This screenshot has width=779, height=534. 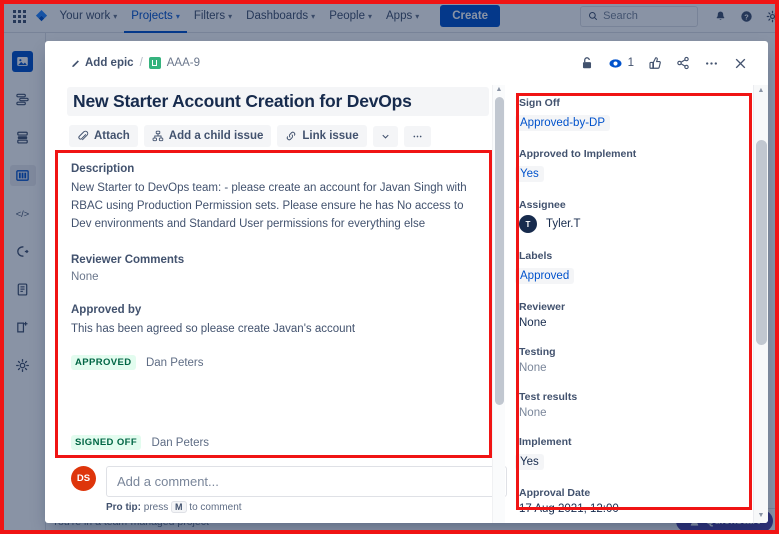 I want to click on signed-off-signer-name: Dan Peters, so click(x=180, y=443).